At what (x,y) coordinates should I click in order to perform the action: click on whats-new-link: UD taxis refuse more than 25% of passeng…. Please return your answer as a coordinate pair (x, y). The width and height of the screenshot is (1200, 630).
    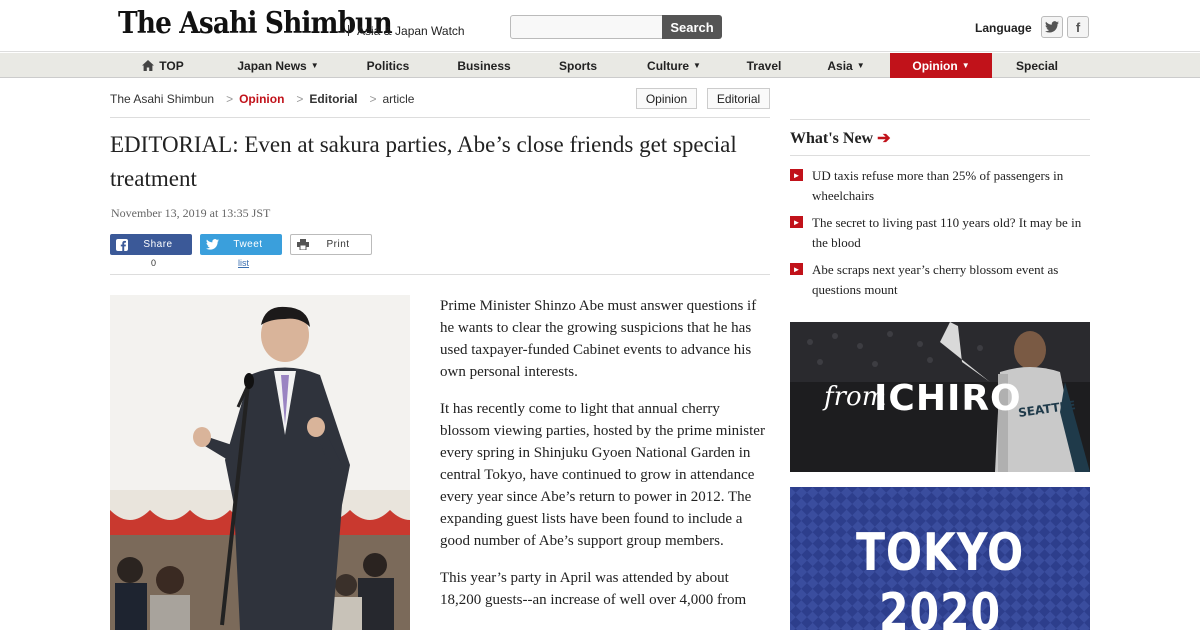
    Looking at the image, I should click on (951, 186).